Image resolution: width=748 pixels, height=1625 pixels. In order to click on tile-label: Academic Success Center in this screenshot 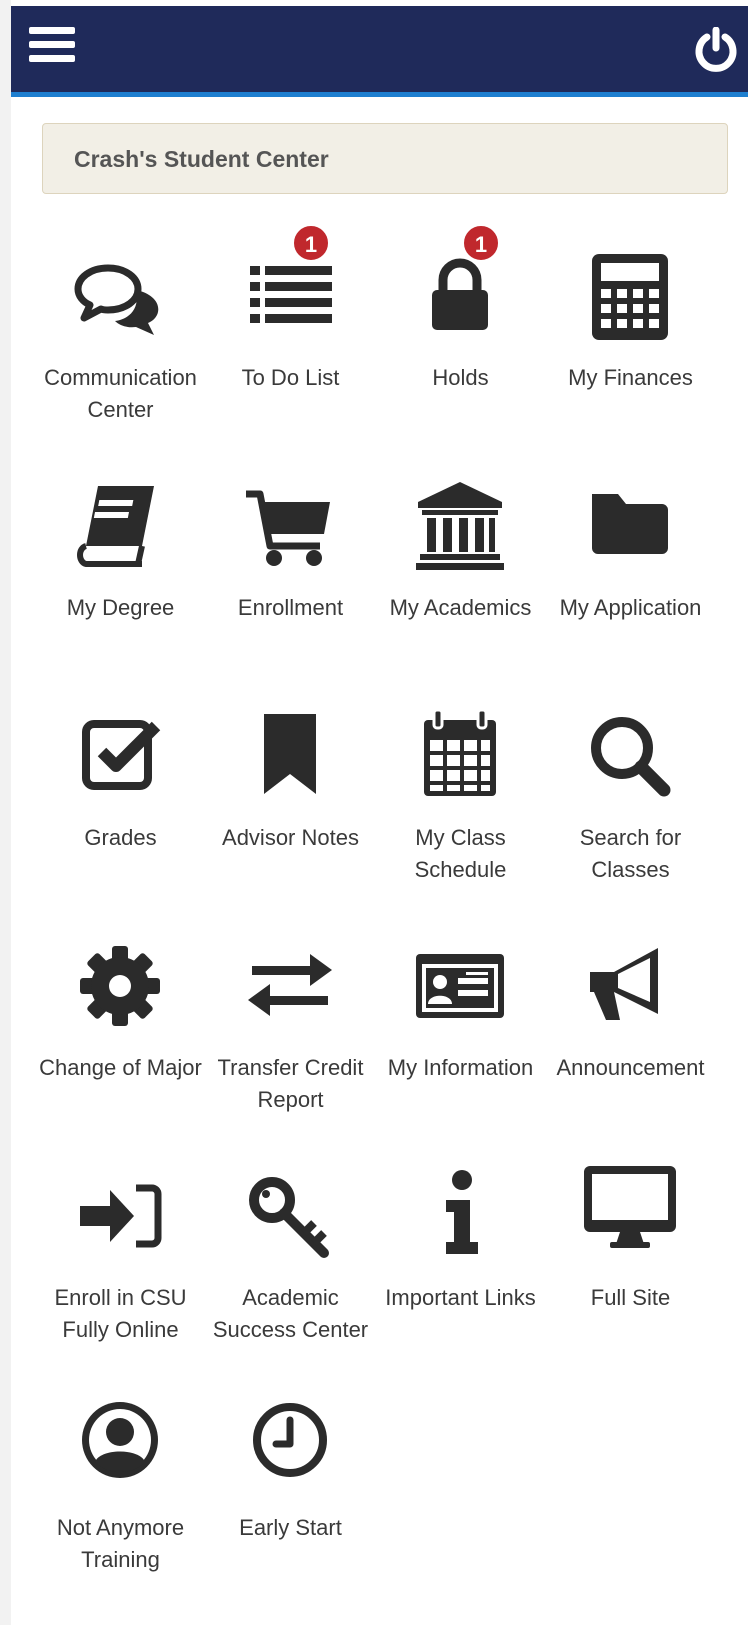, I will do `click(290, 1313)`.